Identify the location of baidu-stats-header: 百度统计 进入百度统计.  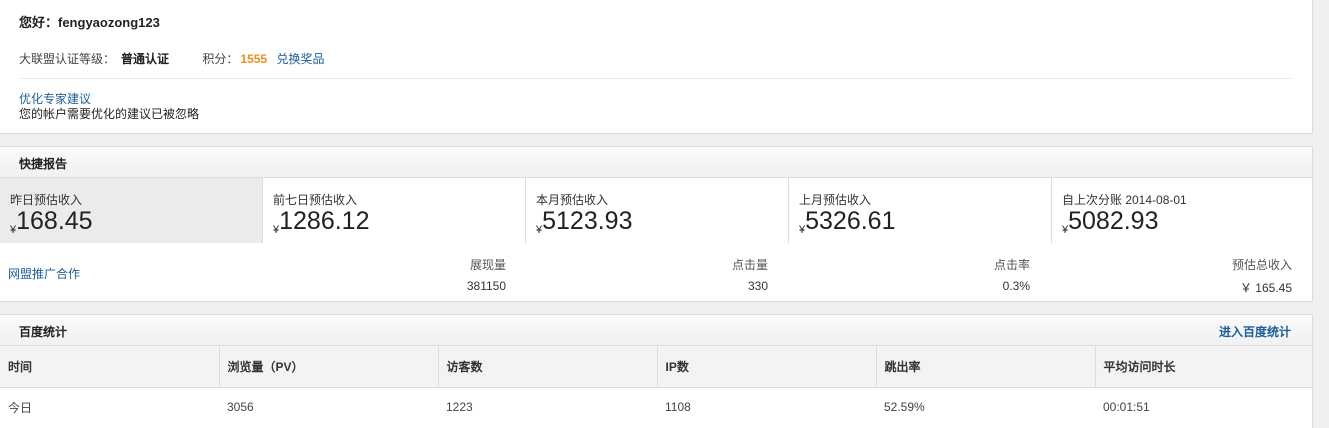
(656, 330).